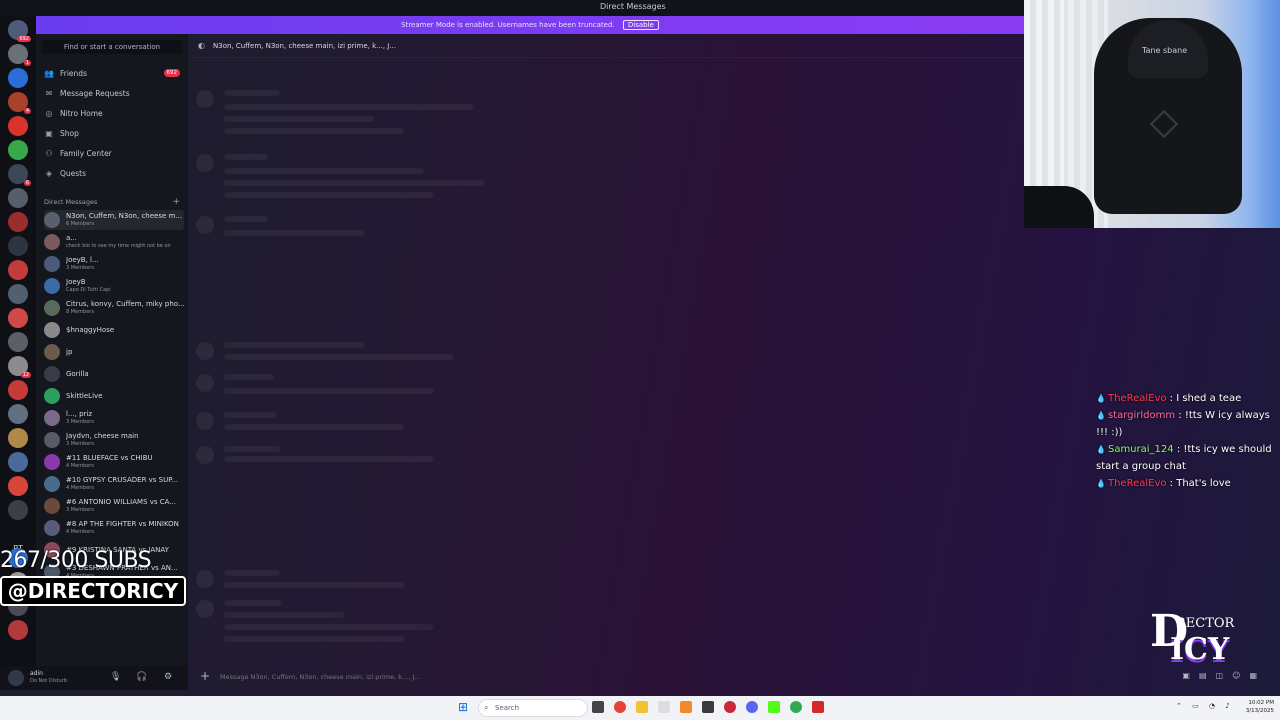 The width and height of the screenshot is (1280, 720). Describe the element at coordinates (464, 707) in the screenshot. I see `windows-start-icon: ⊞` at that location.